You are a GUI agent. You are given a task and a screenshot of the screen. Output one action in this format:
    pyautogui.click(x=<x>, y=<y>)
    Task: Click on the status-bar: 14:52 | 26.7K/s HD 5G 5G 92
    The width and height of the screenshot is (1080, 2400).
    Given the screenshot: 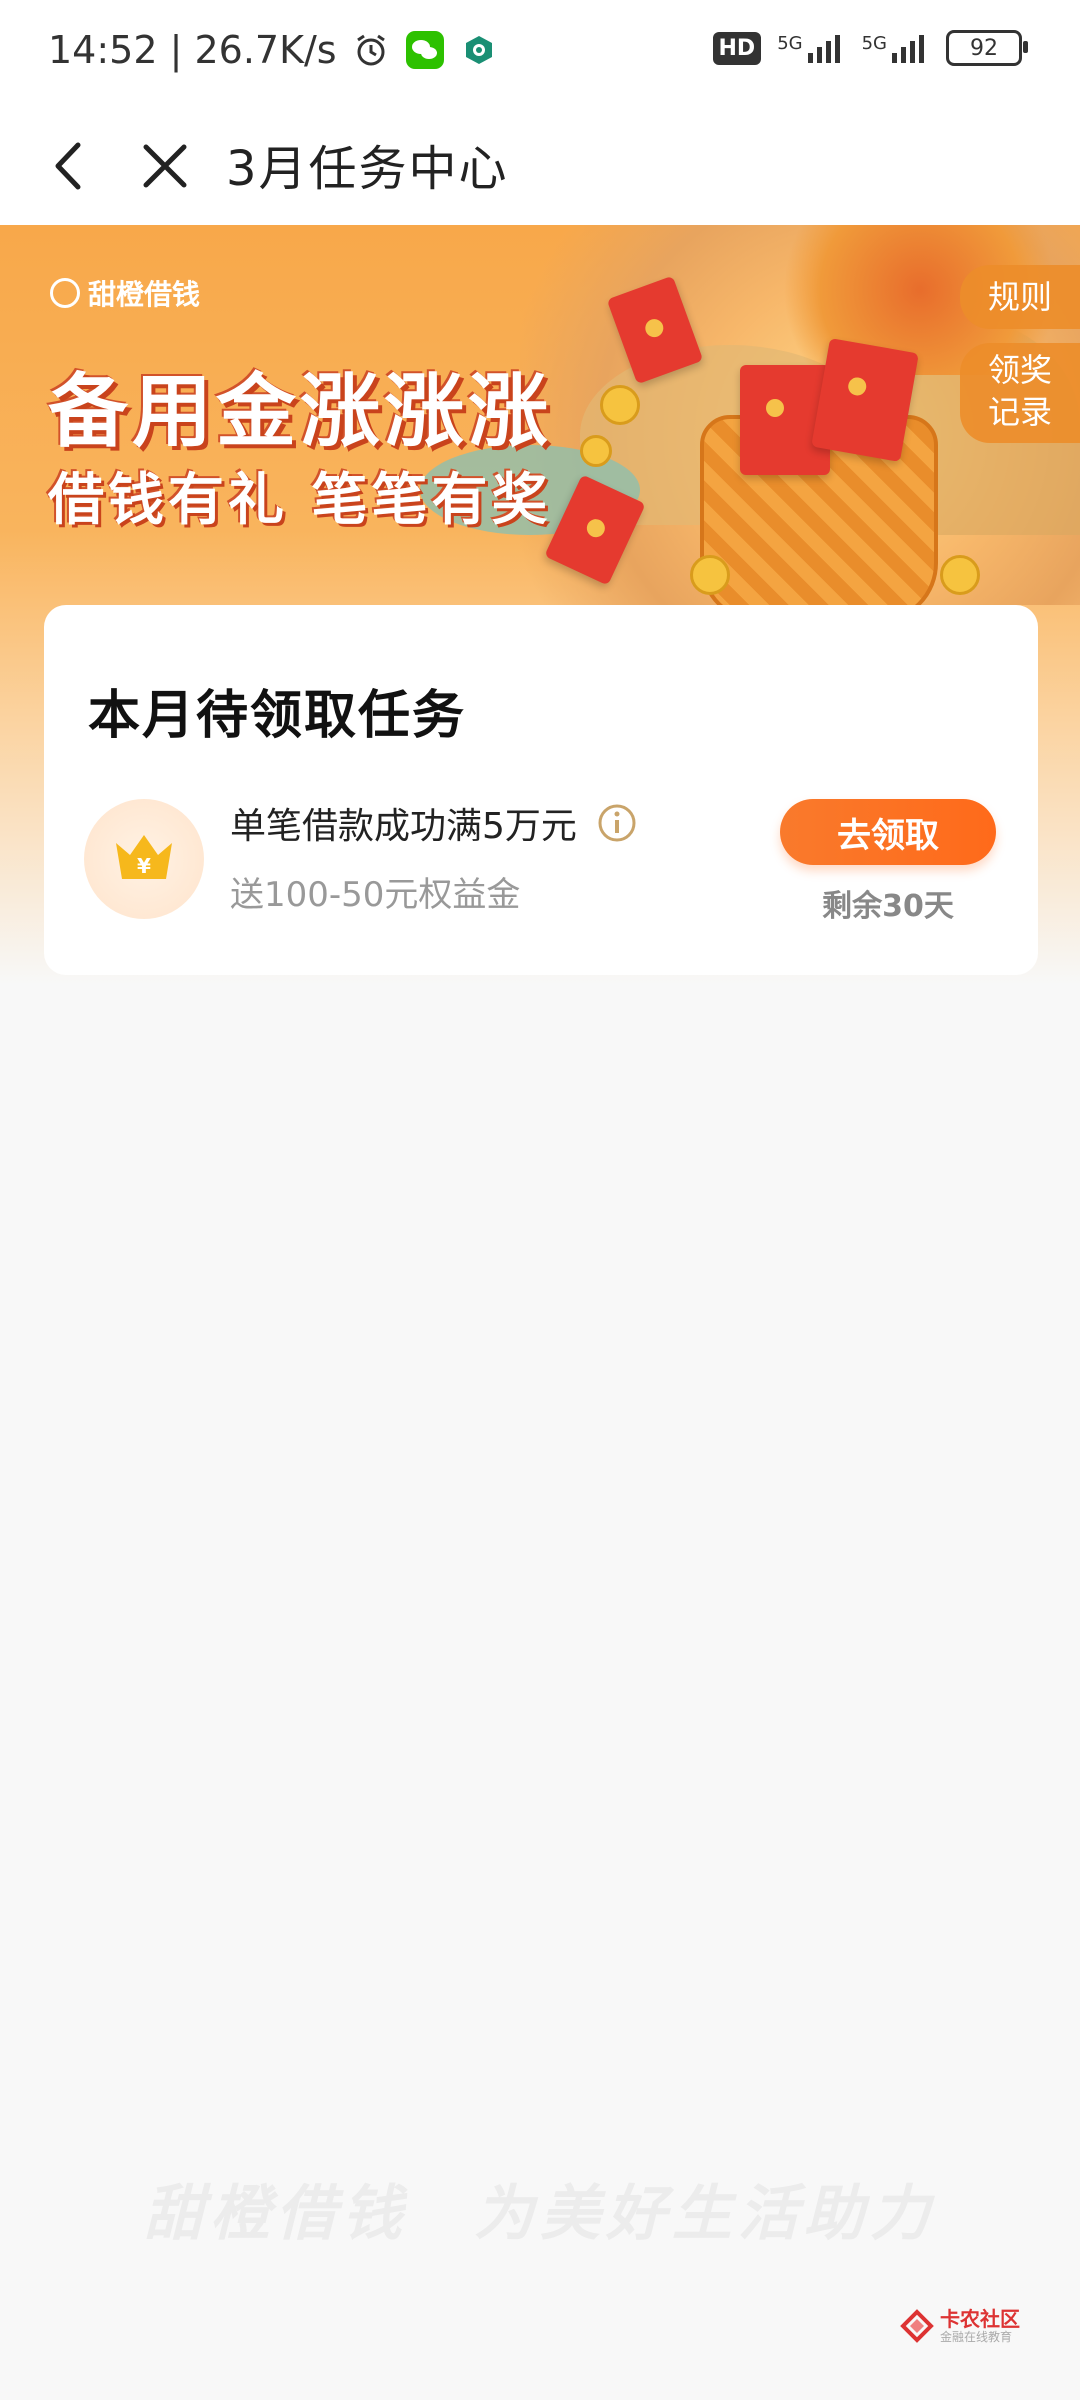 What is the action you would take?
    pyautogui.click(x=540, y=52)
    